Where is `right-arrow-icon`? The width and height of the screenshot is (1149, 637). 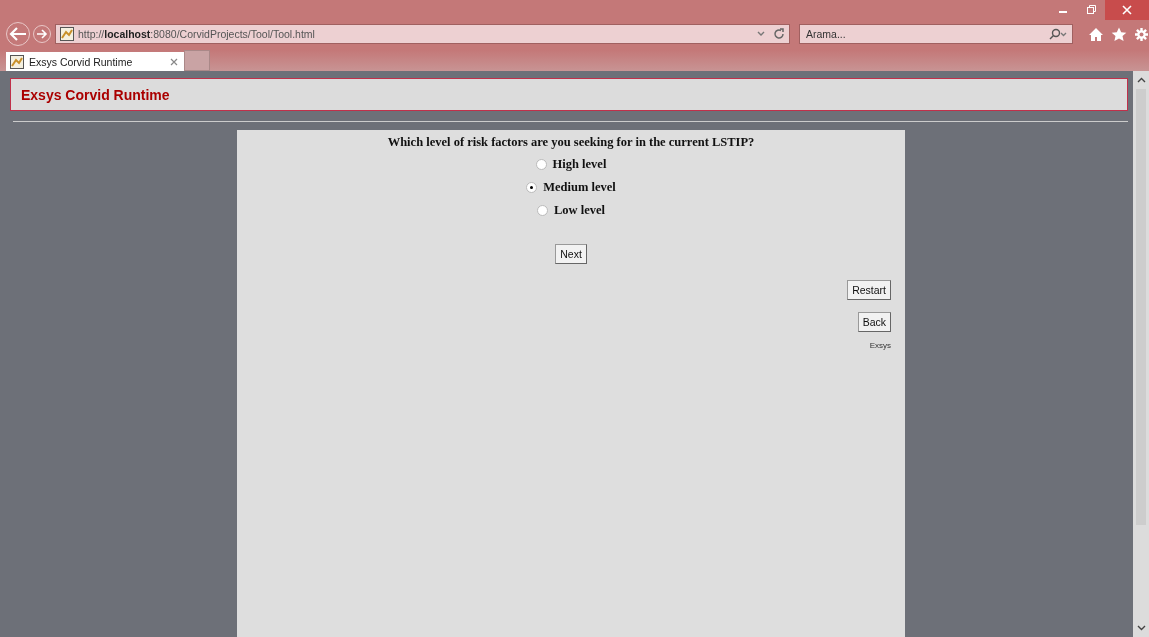
right-arrow-icon is located at coordinates (42, 34).